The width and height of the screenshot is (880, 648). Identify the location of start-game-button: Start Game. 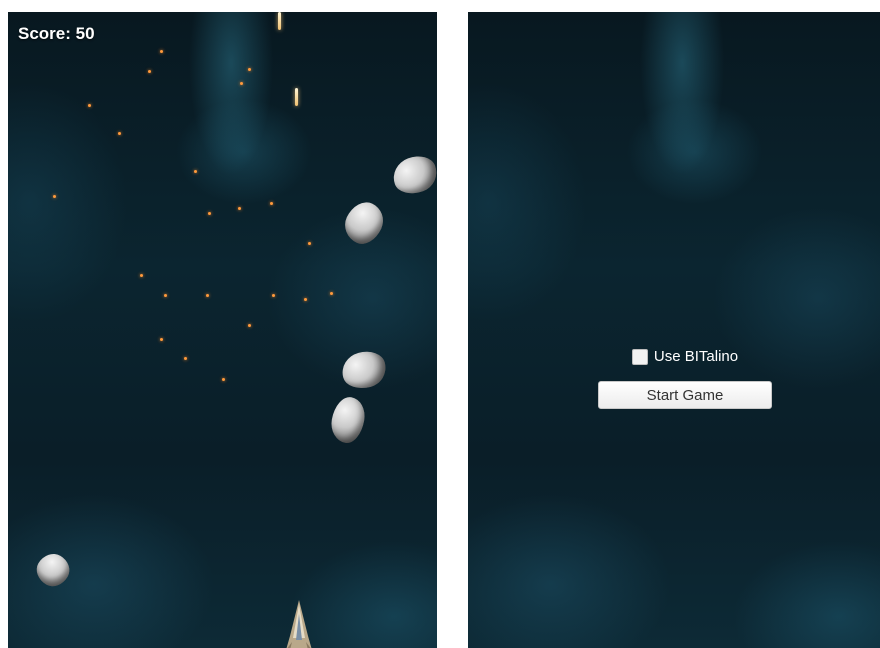
(685, 395).